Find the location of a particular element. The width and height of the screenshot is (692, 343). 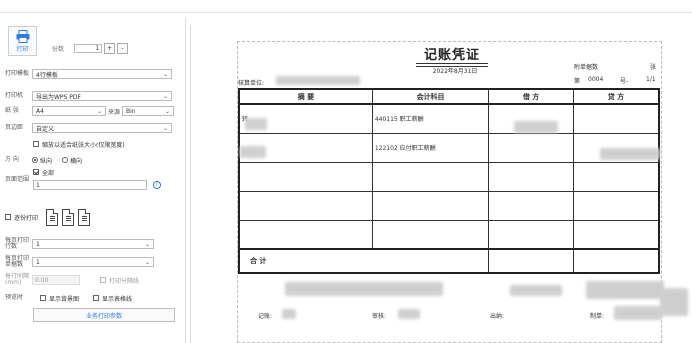

bookkeeper-label: 记账: is located at coordinates (265, 316).